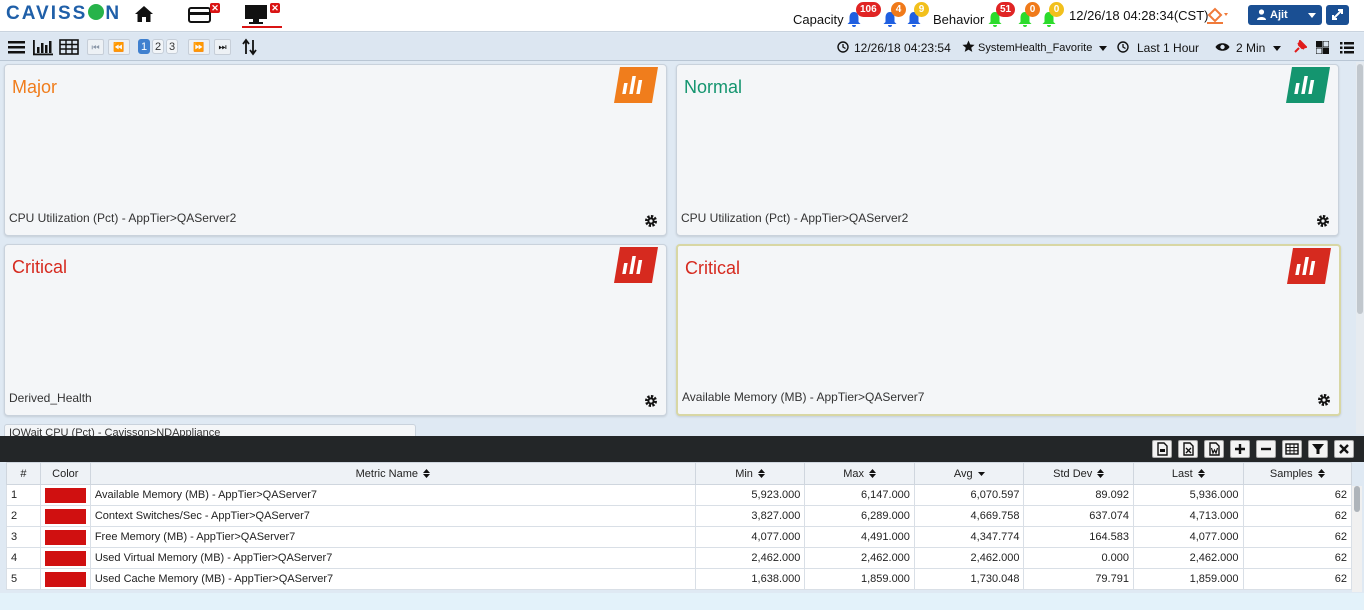  What do you see at coordinates (1032, 9) in the screenshot?
I see `behavior-major-badge: 0` at bounding box center [1032, 9].